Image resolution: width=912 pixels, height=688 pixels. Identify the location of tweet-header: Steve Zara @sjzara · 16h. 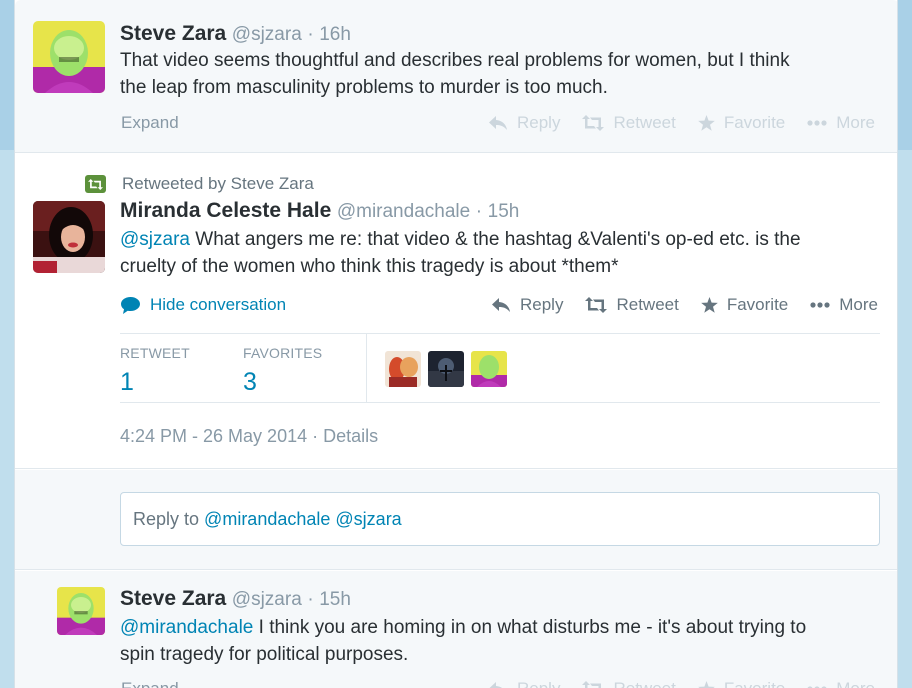
(235, 34).